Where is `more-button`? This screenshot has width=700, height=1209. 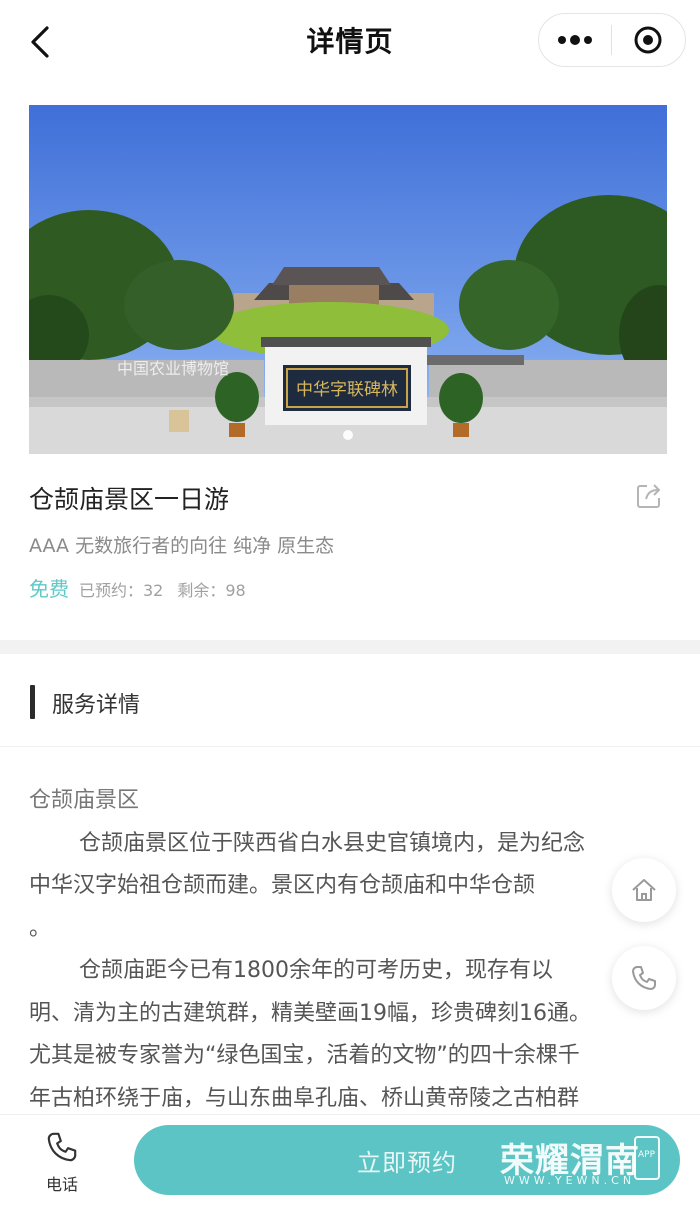
more-button is located at coordinates (575, 40).